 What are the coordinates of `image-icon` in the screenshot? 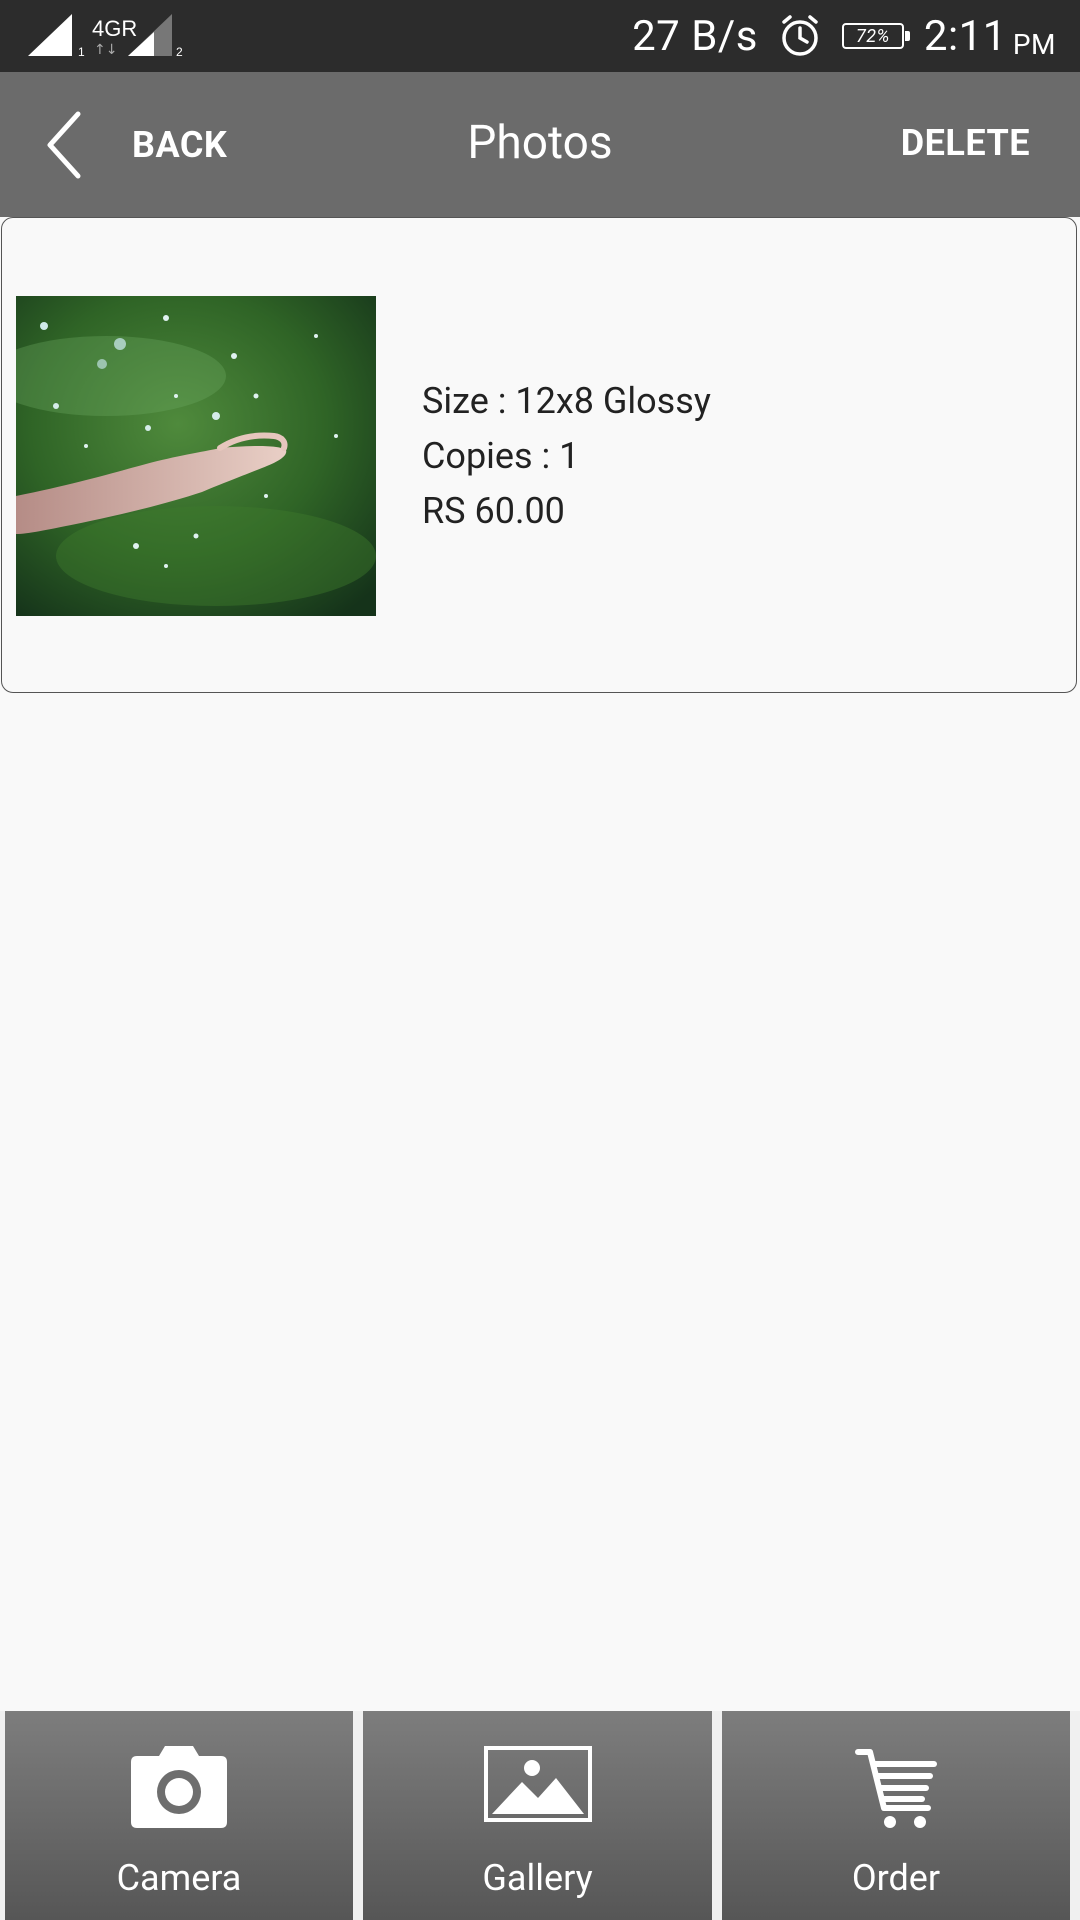 It's located at (537, 1784).